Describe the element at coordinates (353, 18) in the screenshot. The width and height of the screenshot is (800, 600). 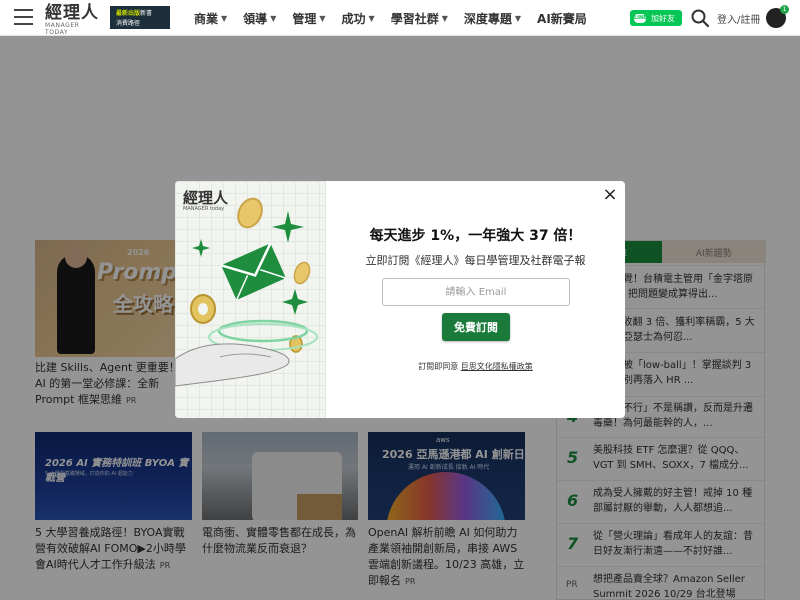
I see `nav-label: 成功` at that location.